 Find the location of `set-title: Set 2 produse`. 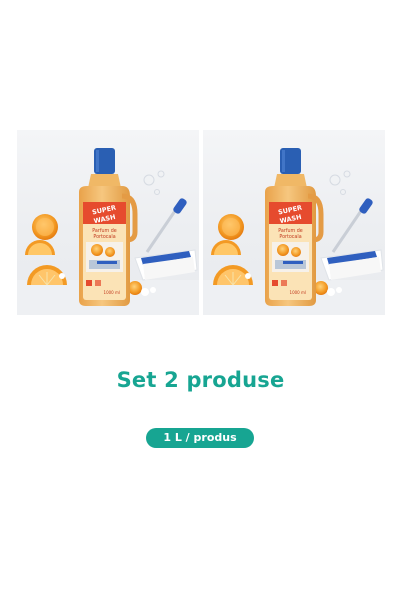

set-title: Set 2 produse is located at coordinates (200, 380).